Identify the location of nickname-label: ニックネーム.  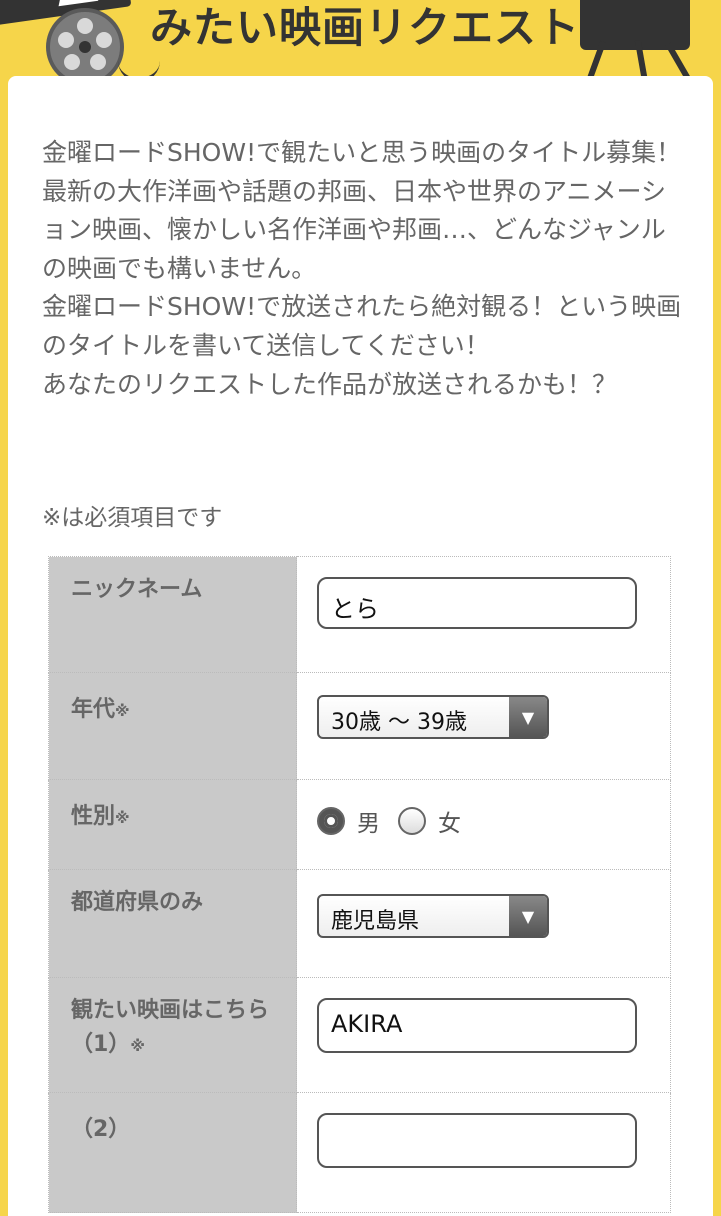
(172, 614).